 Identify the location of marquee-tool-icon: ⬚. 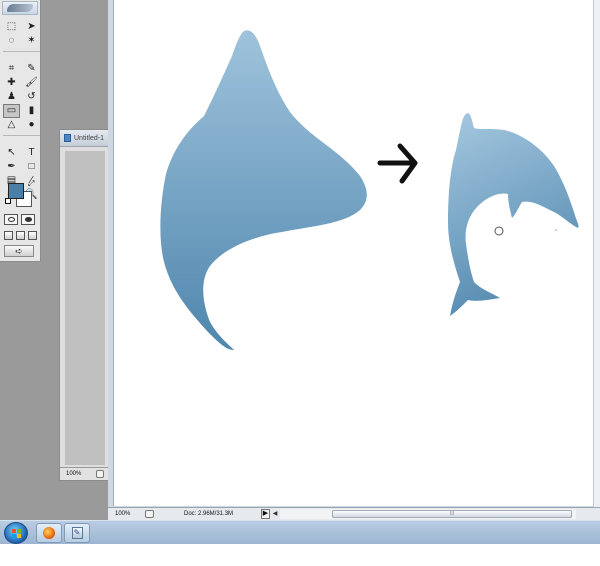
(11, 27).